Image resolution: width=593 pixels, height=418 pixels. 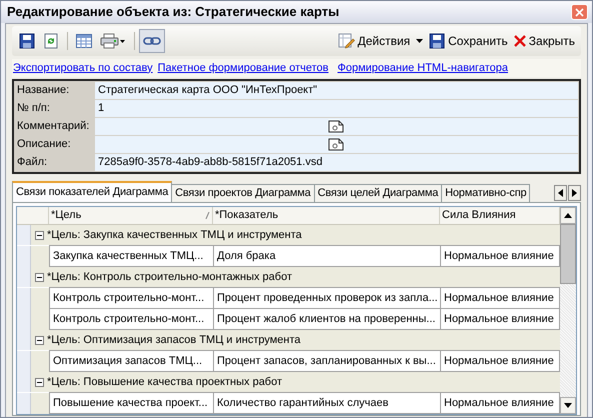 What do you see at coordinates (420, 41) in the screenshot?
I see `caret-icon` at bounding box center [420, 41].